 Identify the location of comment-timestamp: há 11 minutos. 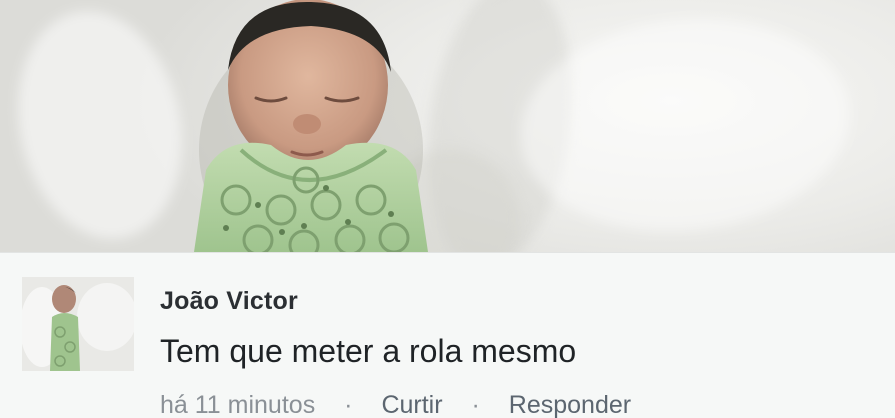
(237, 404).